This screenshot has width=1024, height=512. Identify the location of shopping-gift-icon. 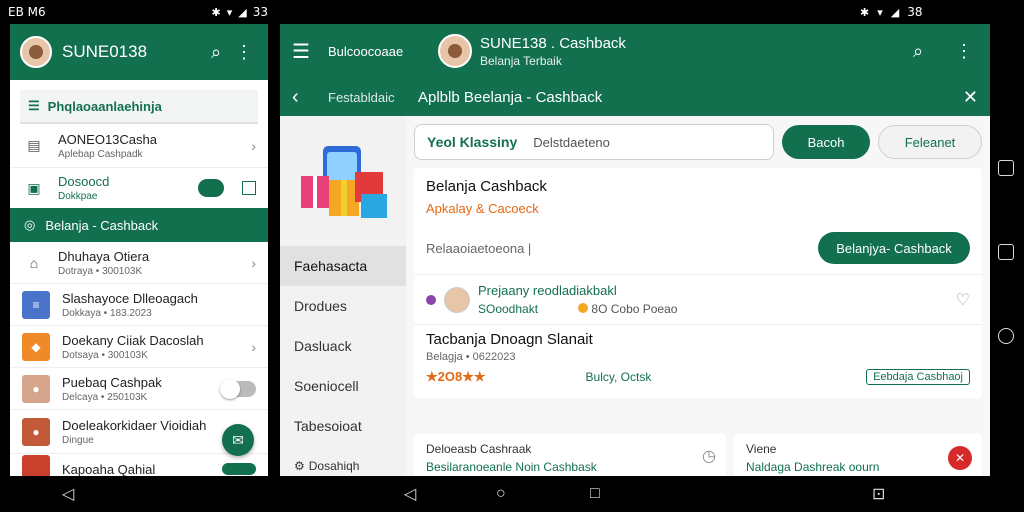
(344, 182).